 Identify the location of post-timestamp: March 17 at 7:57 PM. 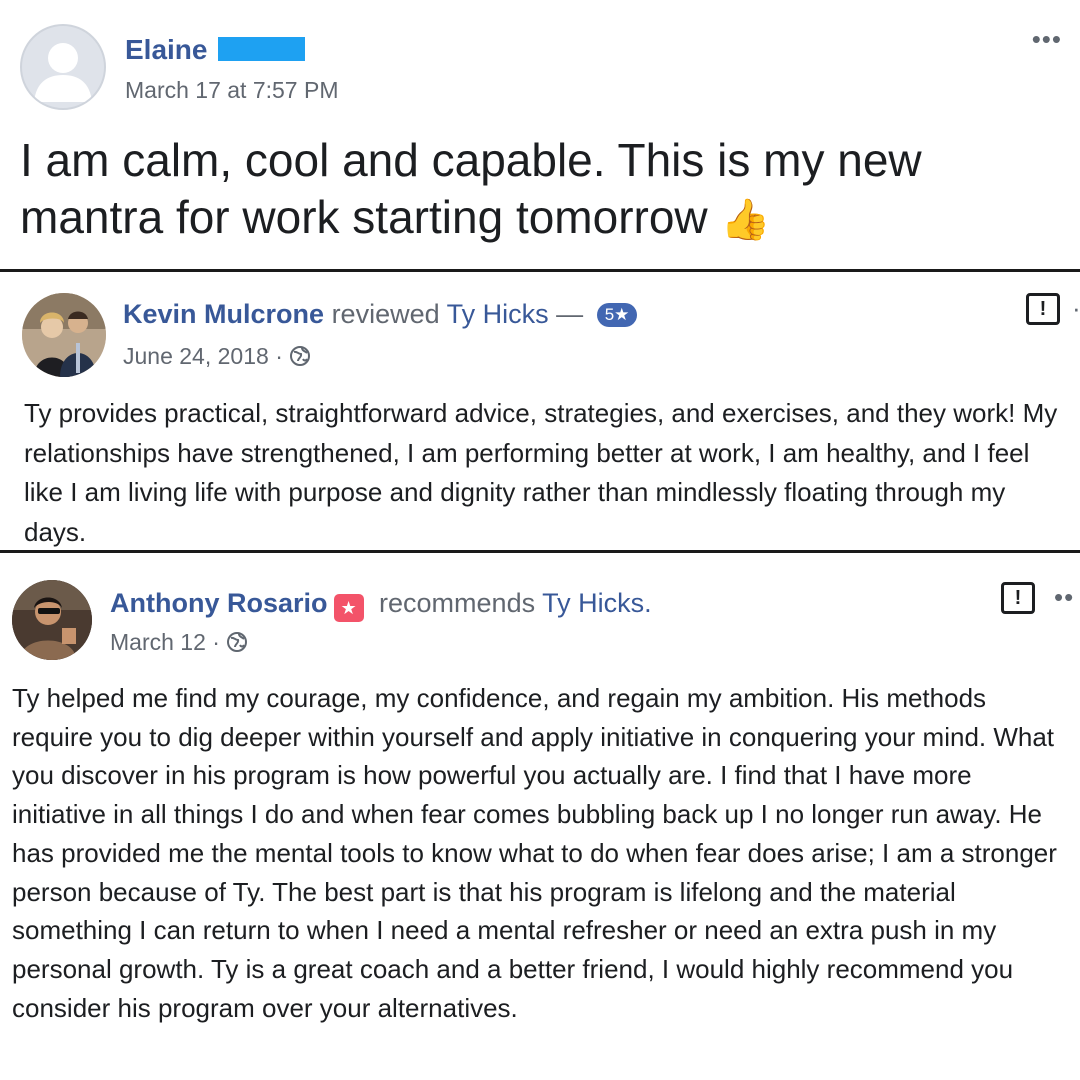
(232, 90).